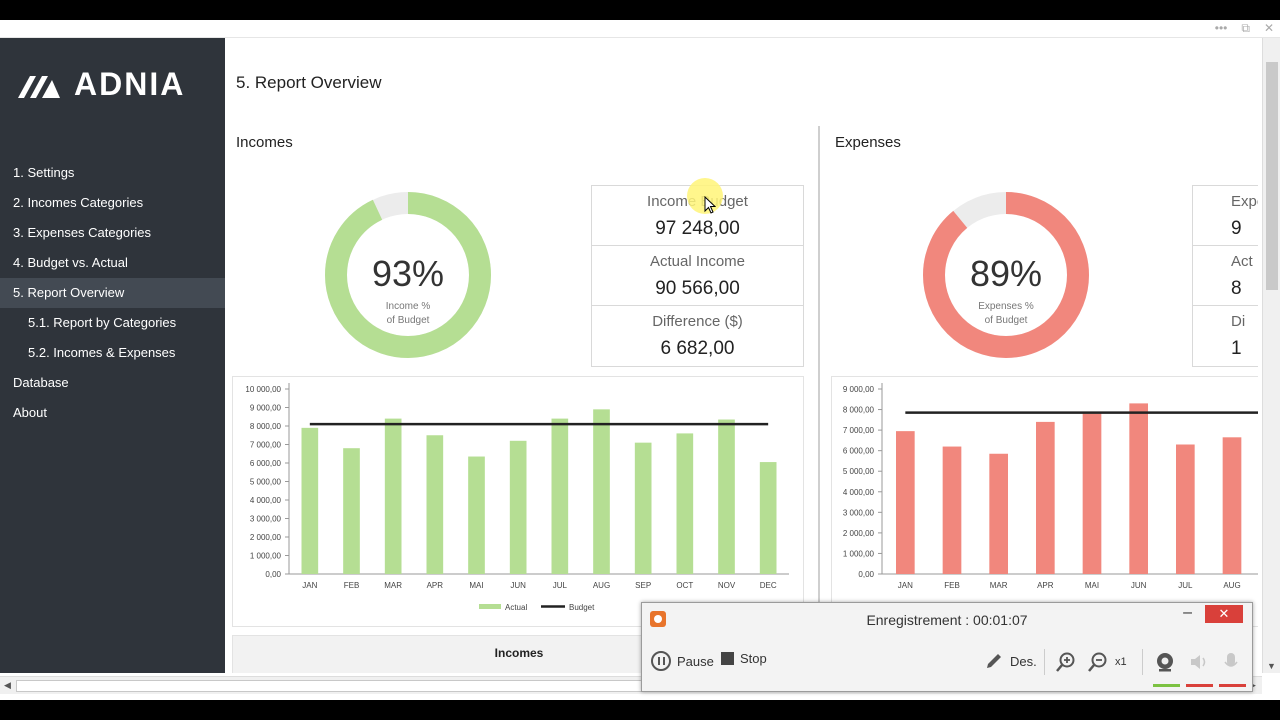  Describe the element at coordinates (112, 203) in the screenshot. I see `sidebar-item: 2. Incomes Categories` at that location.